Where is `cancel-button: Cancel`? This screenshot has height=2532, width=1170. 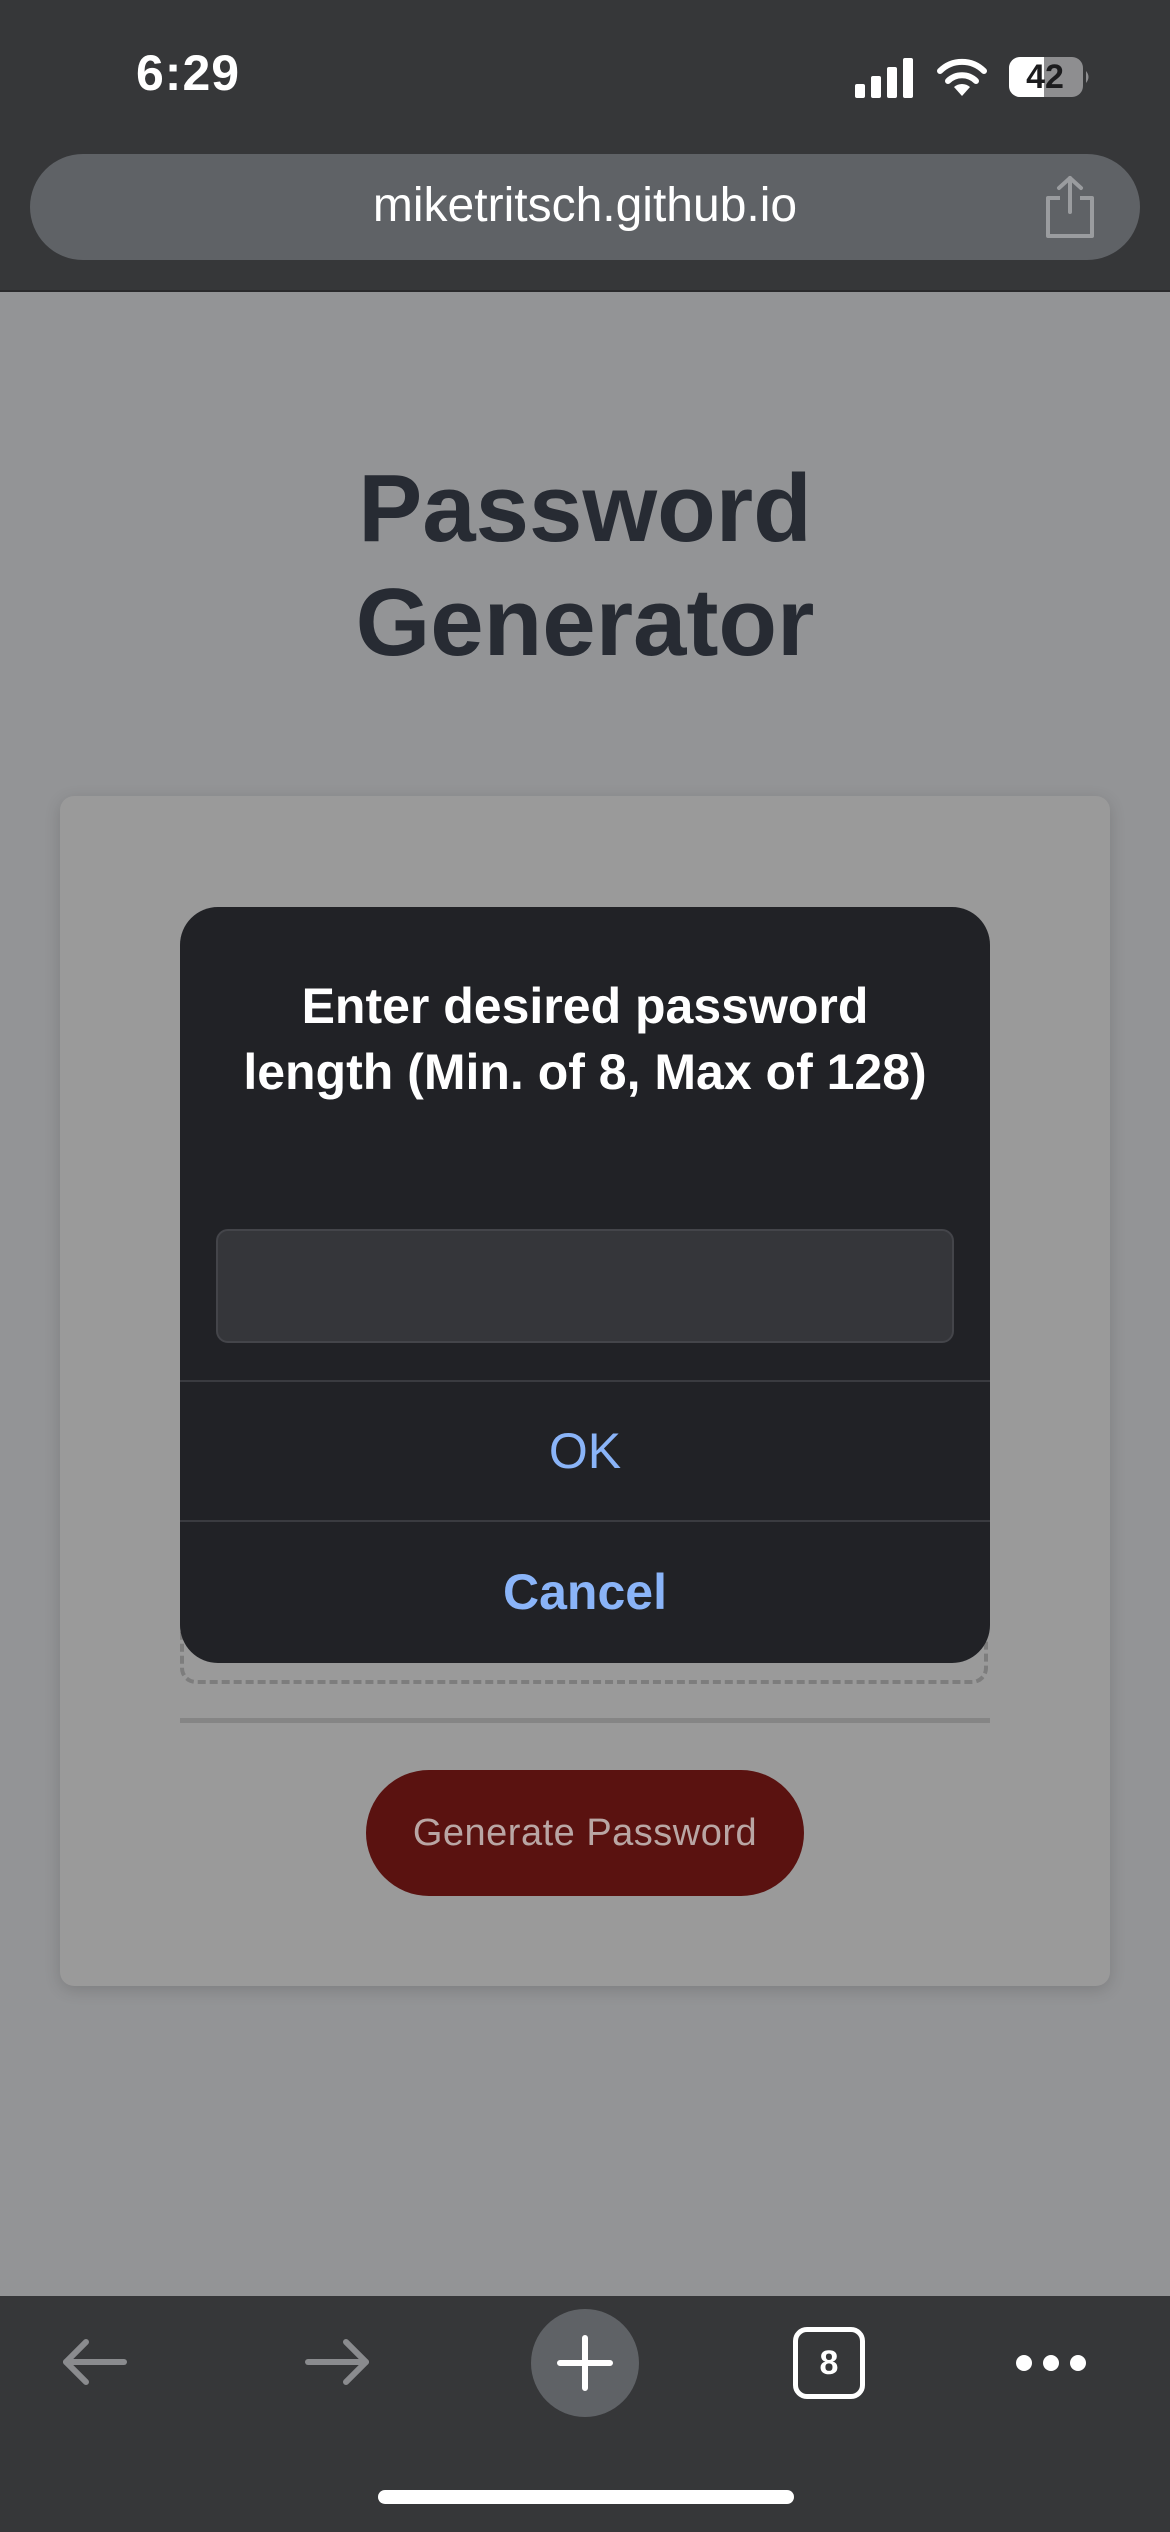 cancel-button: Cancel is located at coordinates (585, 1592).